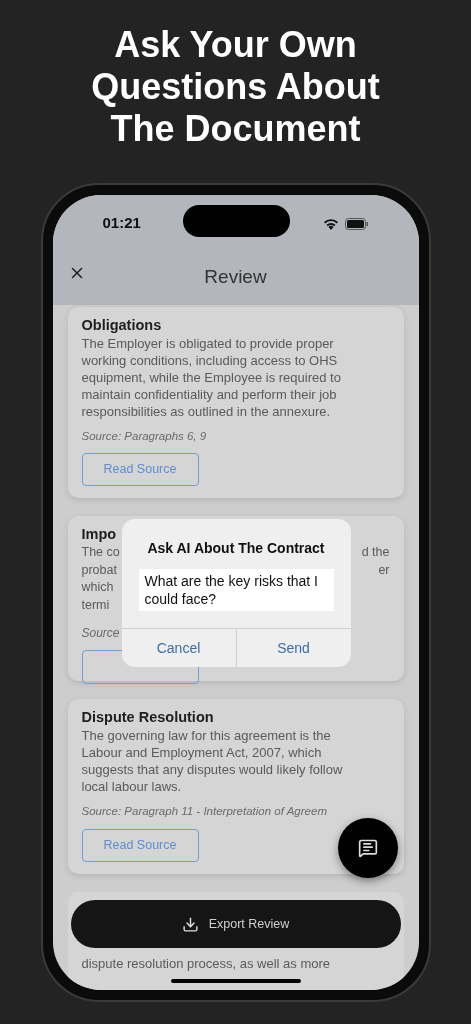 The image size is (471, 1024). What do you see at coordinates (293, 648) in the screenshot?
I see `dialog-button: Send` at bounding box center [293, 648].